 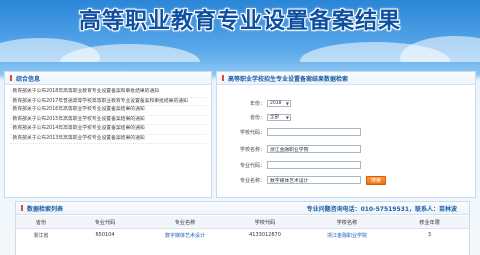 What do you see at coordinates (265, 222) in the screenshot?
I see `column-header: 学校代码` at bounding box center [265, 222].